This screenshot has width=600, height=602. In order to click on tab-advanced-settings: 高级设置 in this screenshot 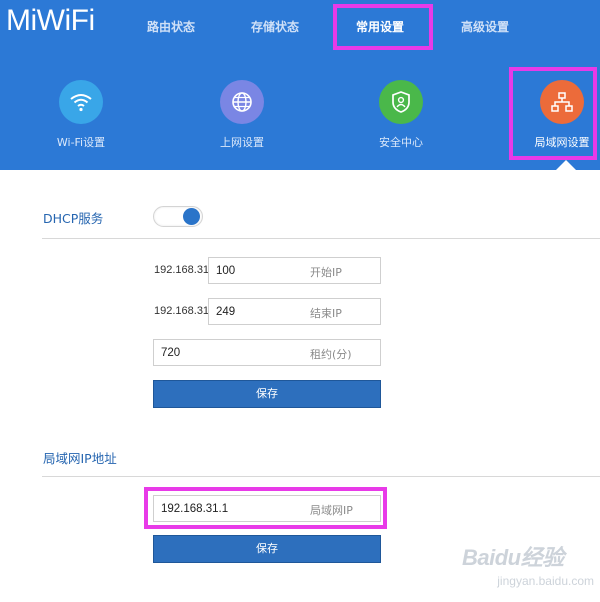, I will do `click(485, 26)`.